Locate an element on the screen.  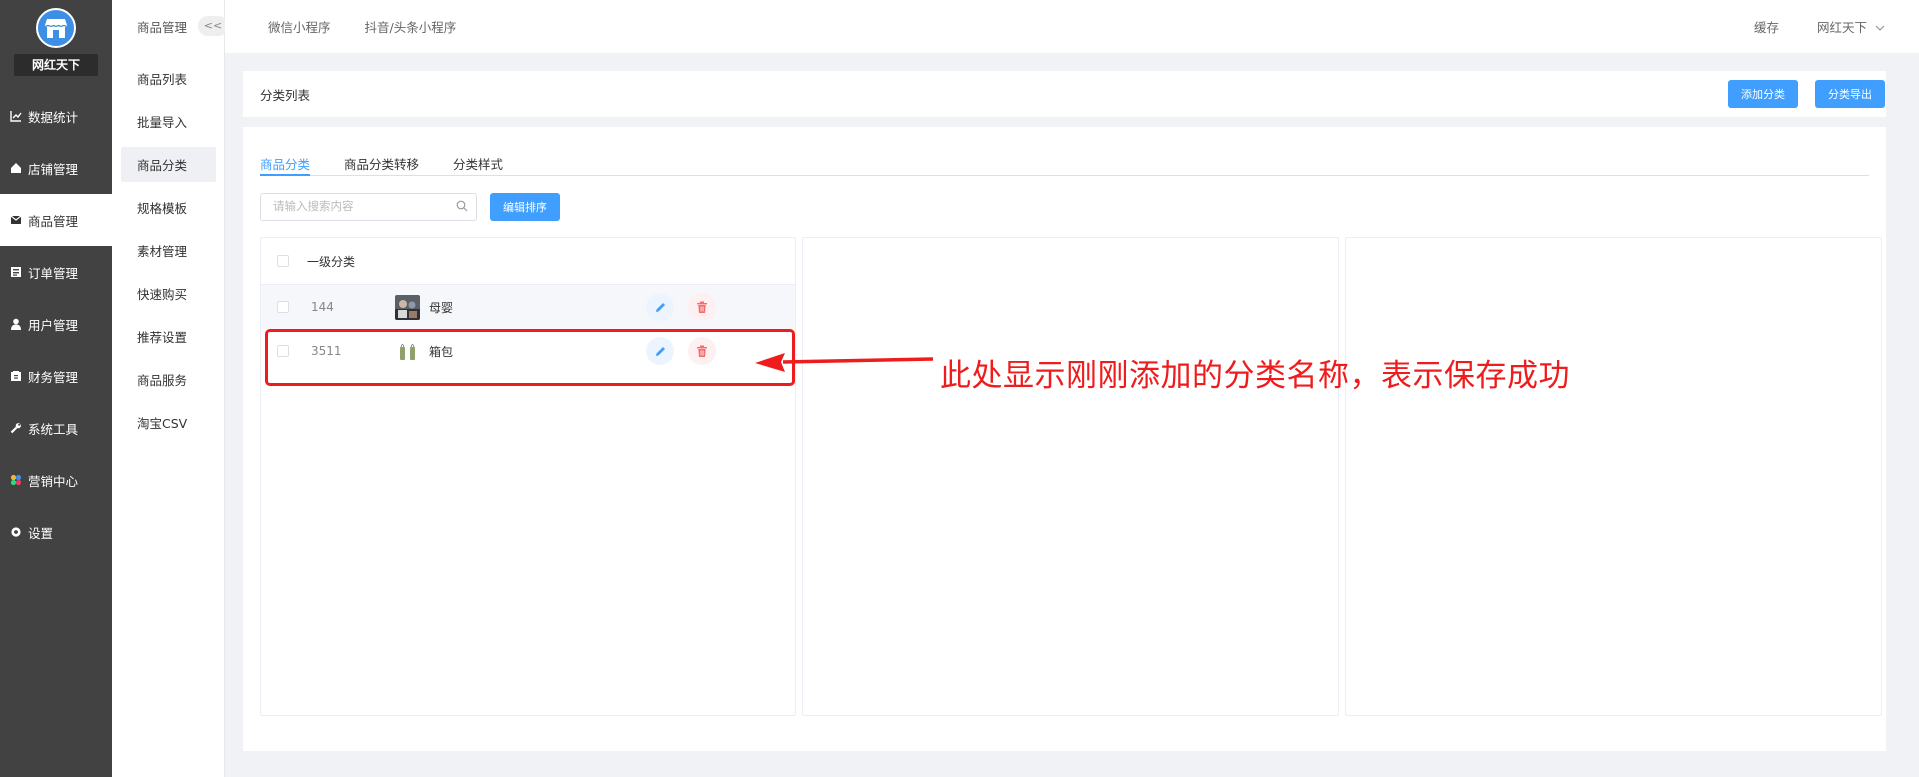
box-icon is located at coordinates (16, 220).